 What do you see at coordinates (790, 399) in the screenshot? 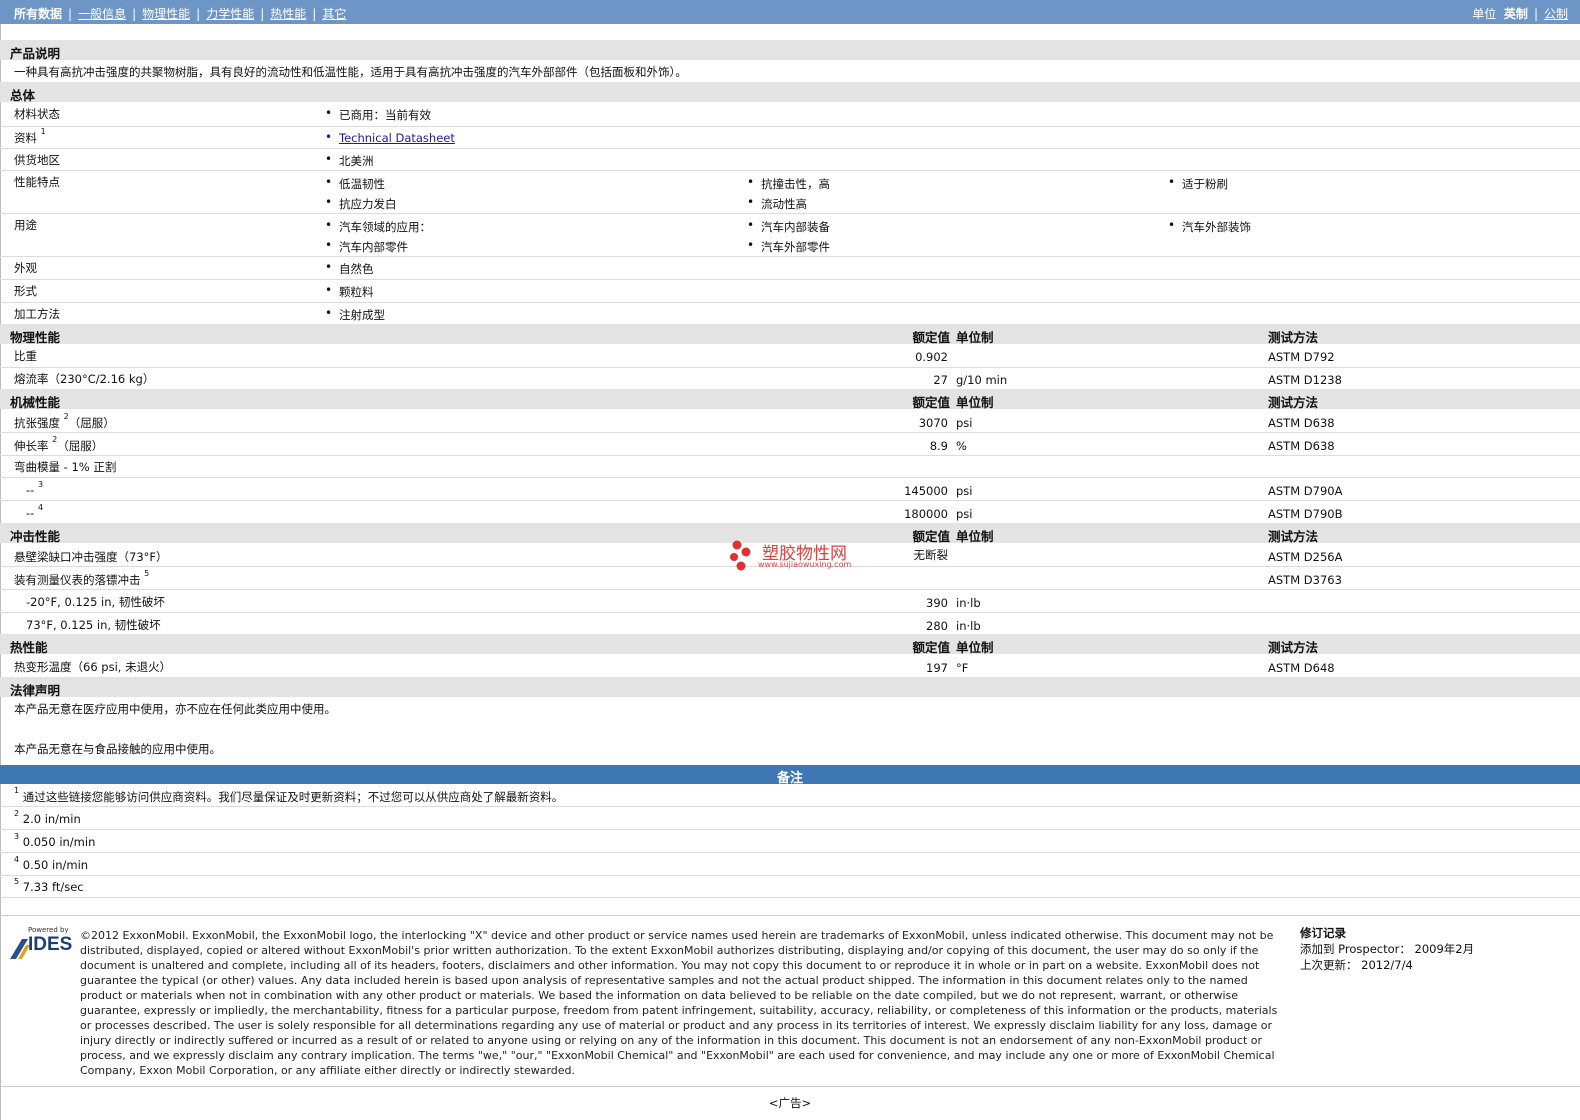
I see `section-header-mechanical: 机械性能 额定值 单位制 测试方法` at bounding box center [790, 399].